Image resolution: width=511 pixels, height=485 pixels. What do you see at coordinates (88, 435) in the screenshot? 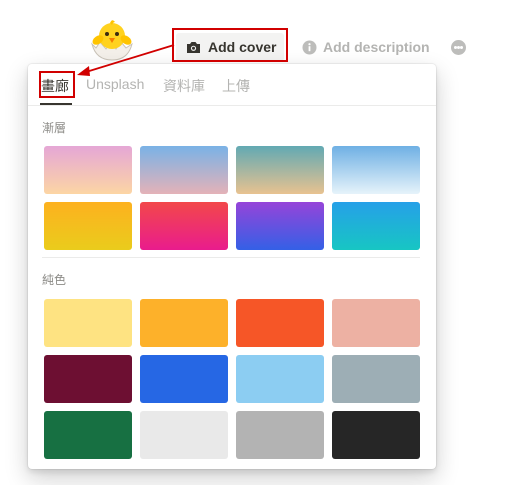
I see `solid-green` at bounding box center [88, 435].